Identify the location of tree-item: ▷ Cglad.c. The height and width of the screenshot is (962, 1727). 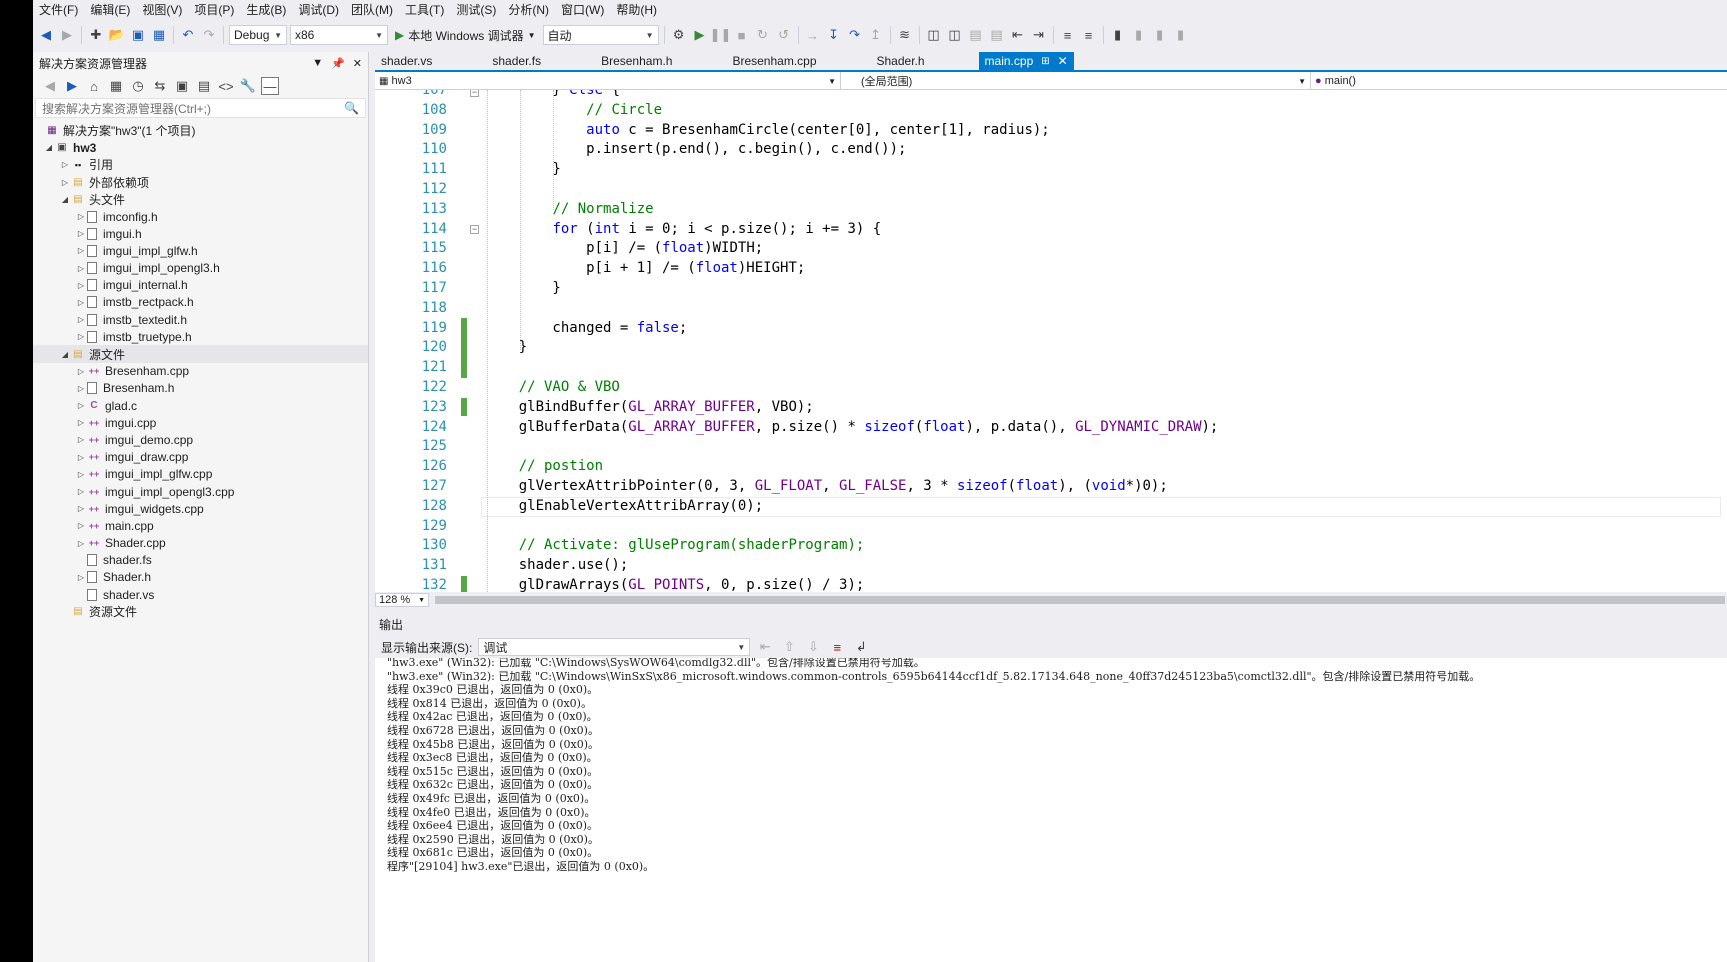
(200, 405).